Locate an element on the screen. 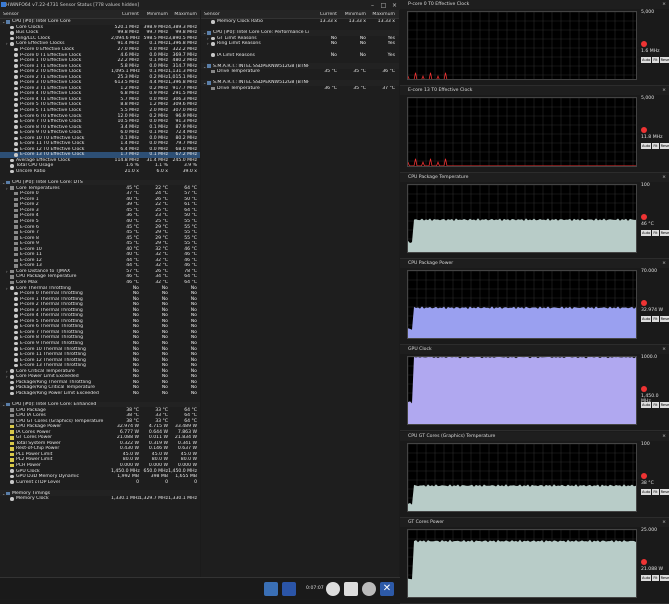 The height and width of the screenshot is (604, 669). sensor-row: P-core 0 Thermal Throttling No No No is located at coordinates (100, 294).